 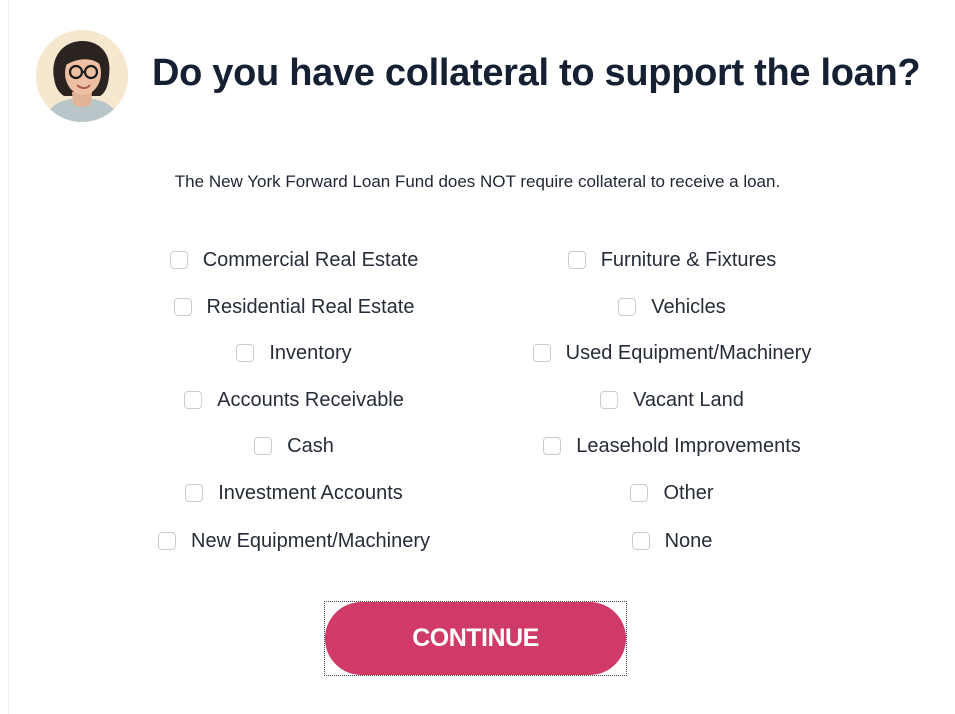 I want to click on option-accounts-receivable: Accounts Receivable, so click(x=294, y=400).